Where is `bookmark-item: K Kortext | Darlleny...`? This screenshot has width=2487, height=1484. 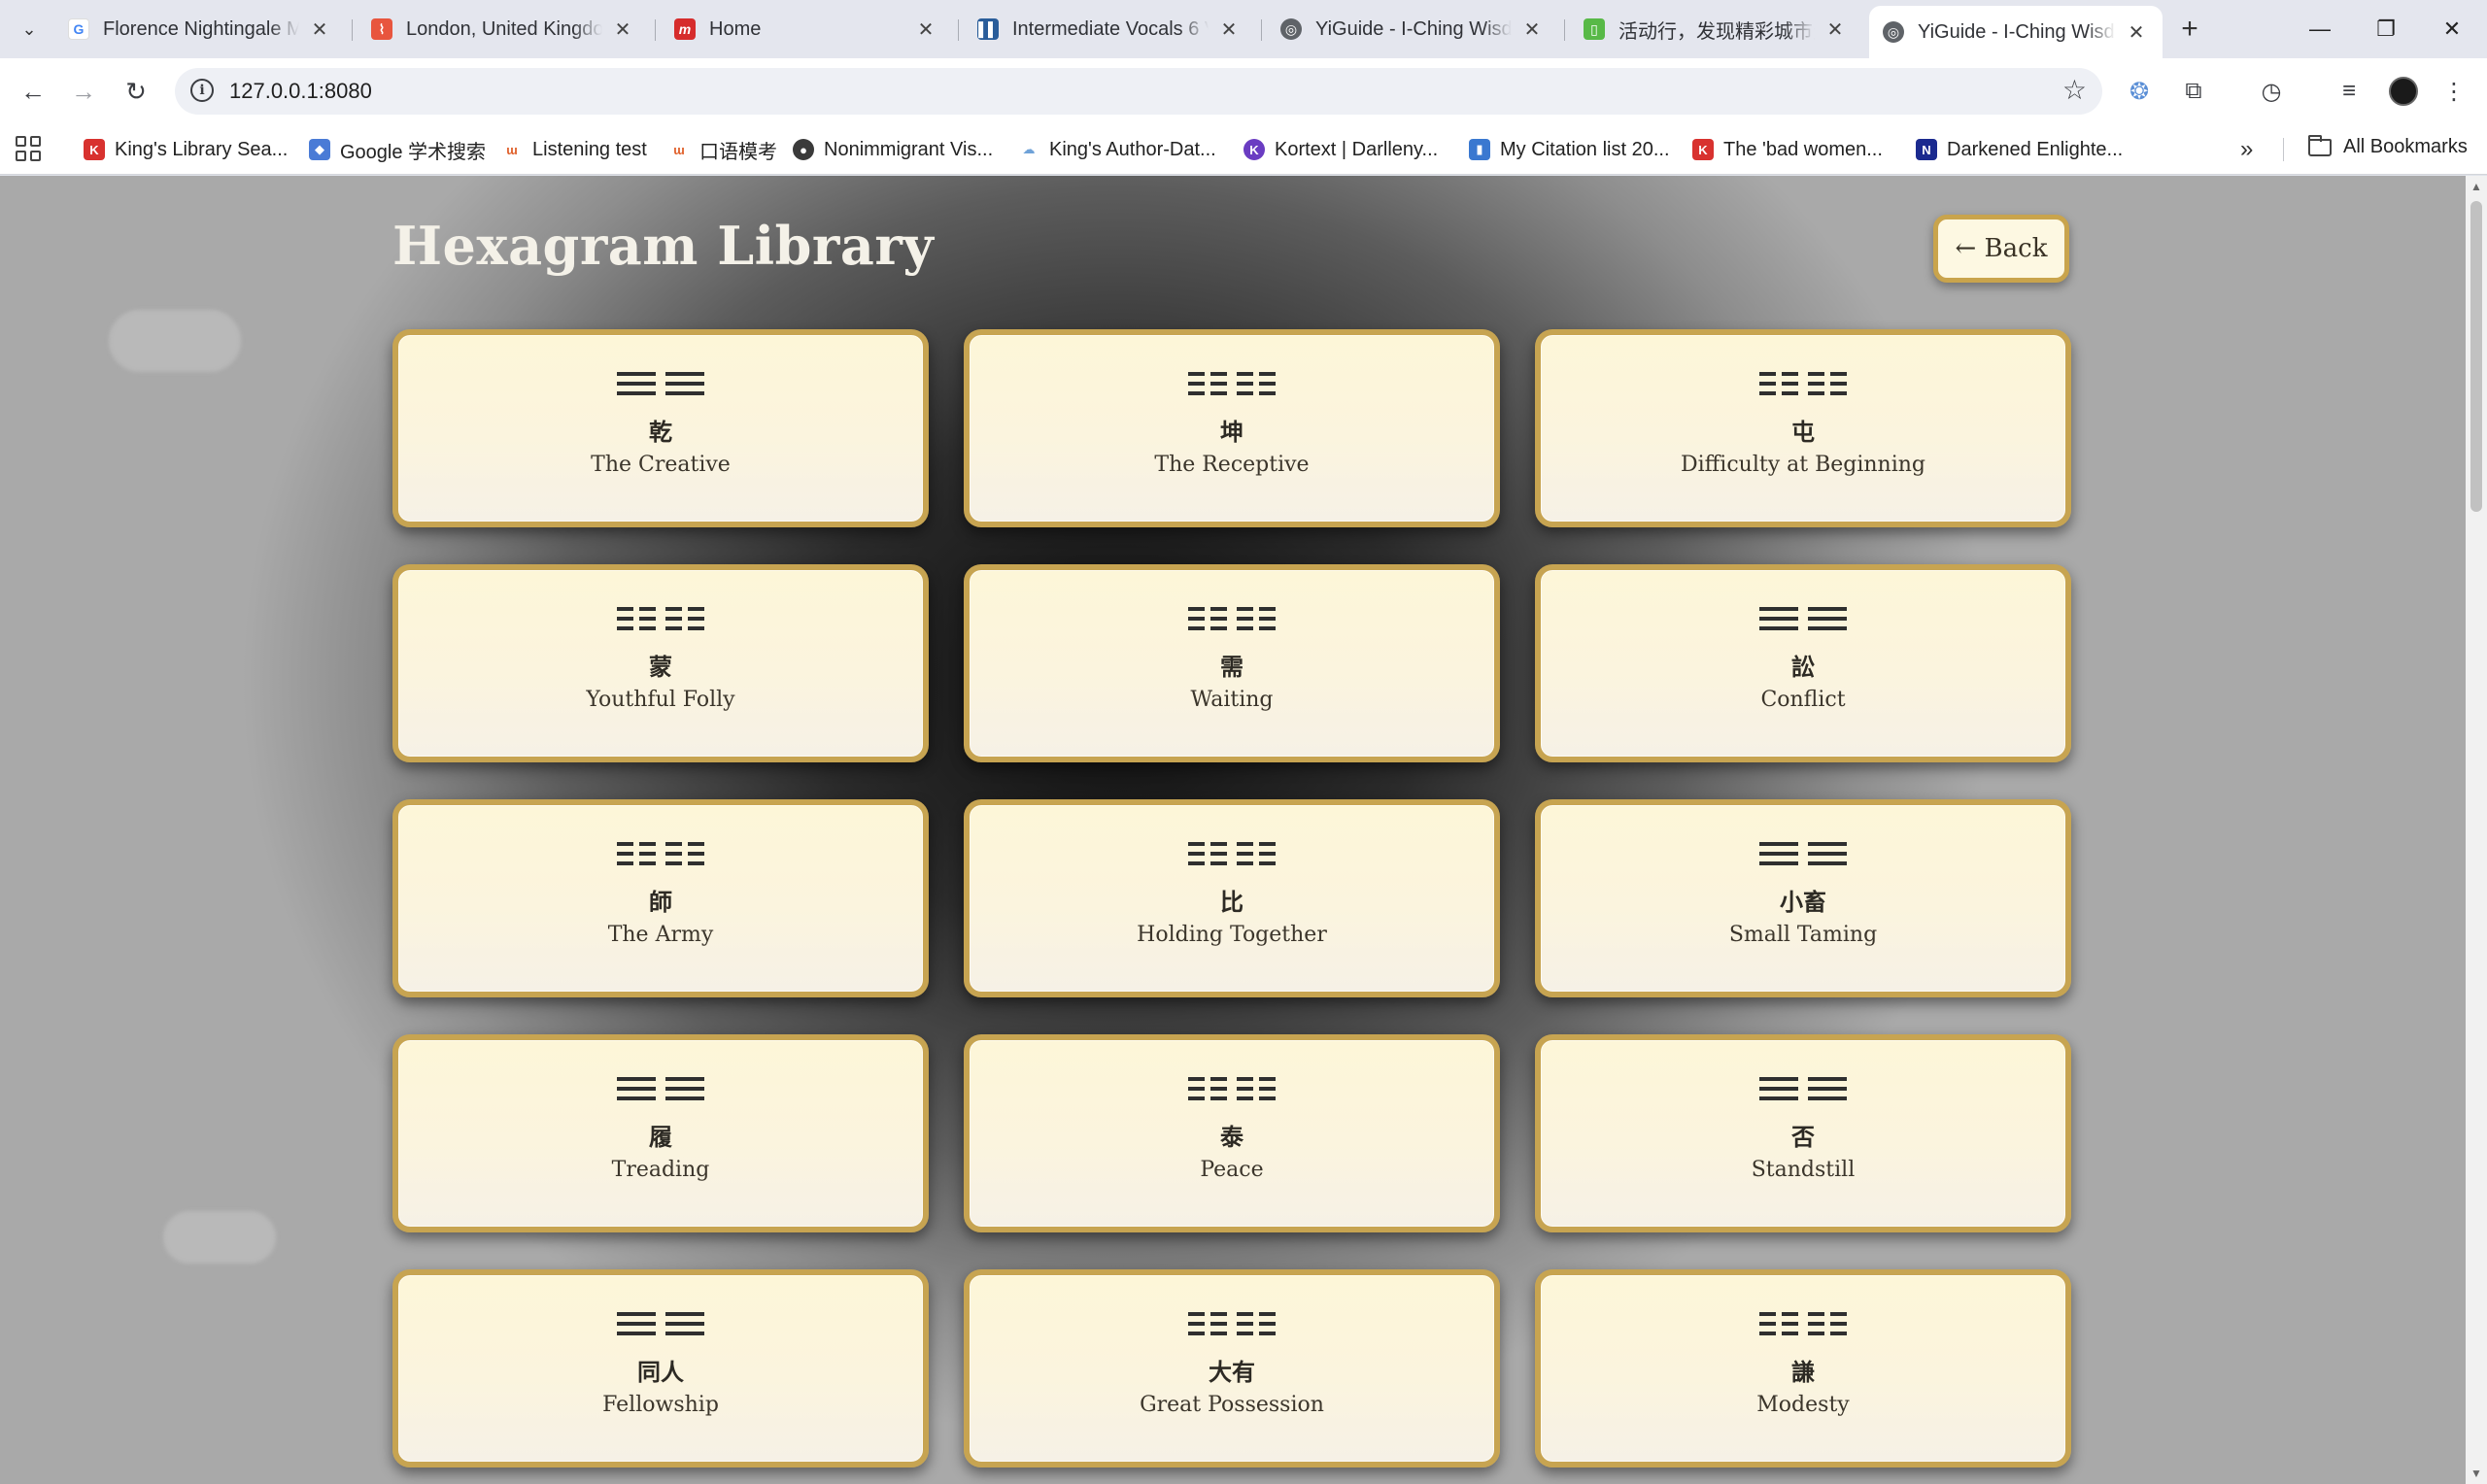 bookmark-item: K Kortext | Darlleny... is located at coordinates (1341, 149).